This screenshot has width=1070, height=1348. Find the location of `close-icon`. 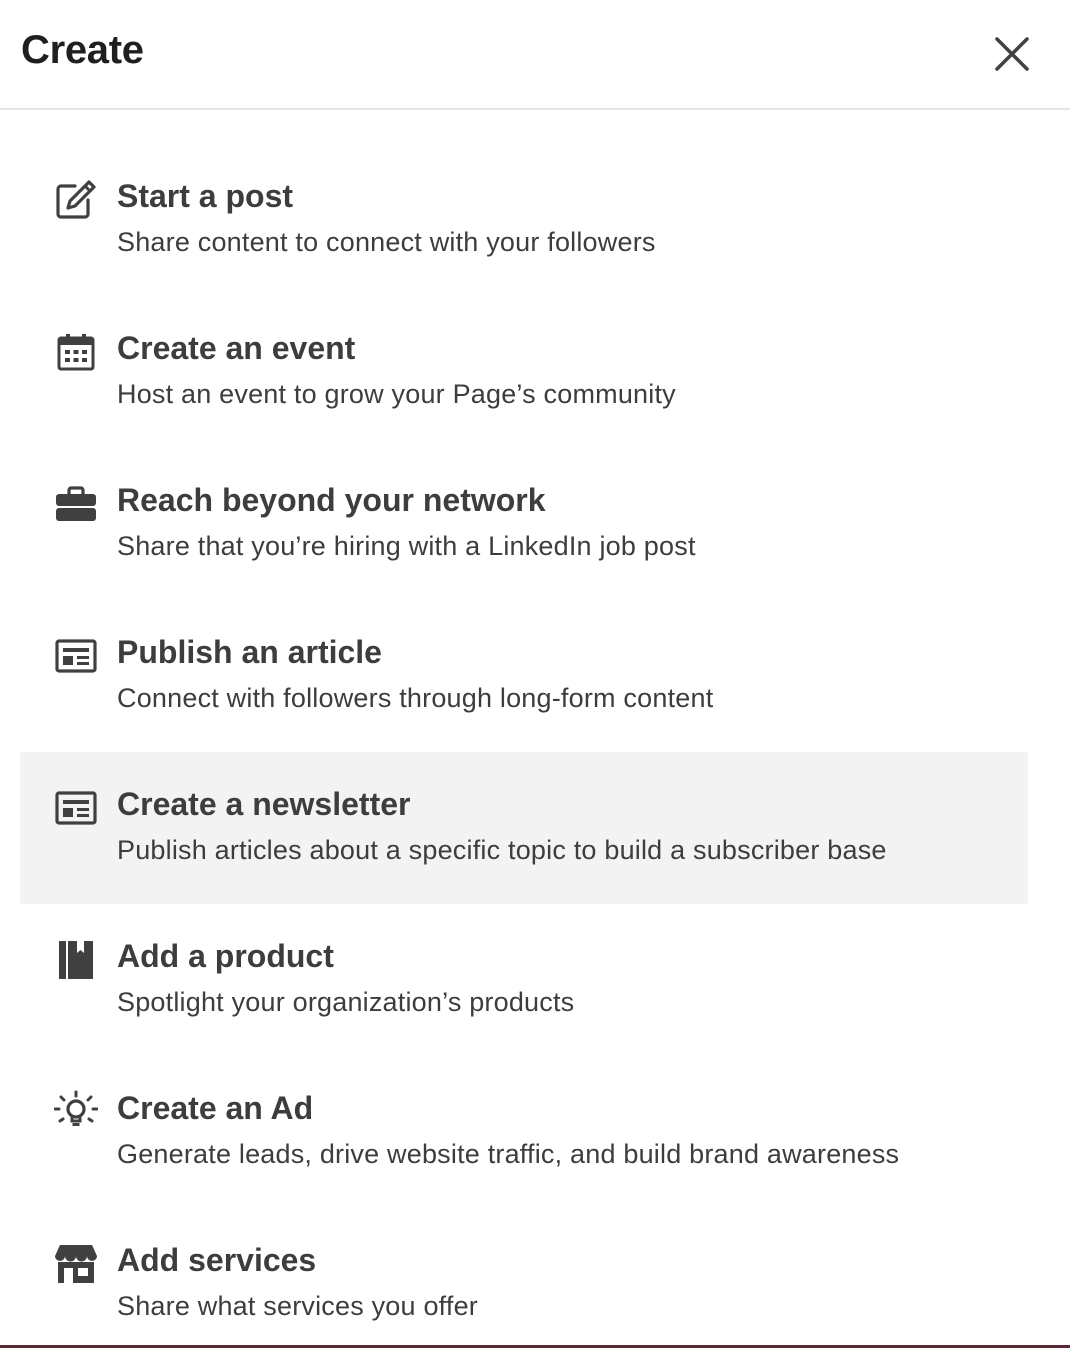

close-icon is located at coordinates (1012, 54).